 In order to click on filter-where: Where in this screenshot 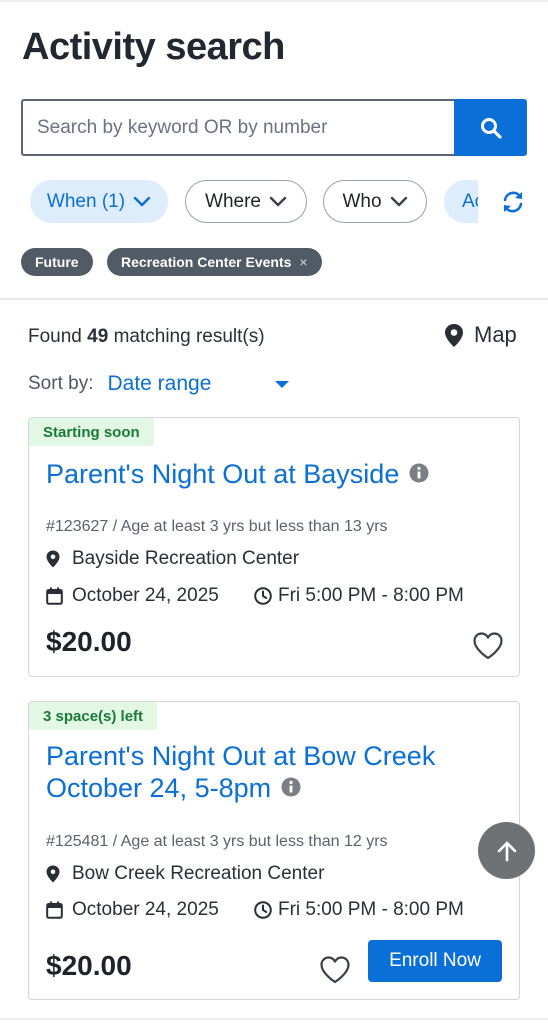, I will do `click(246, 201)`.